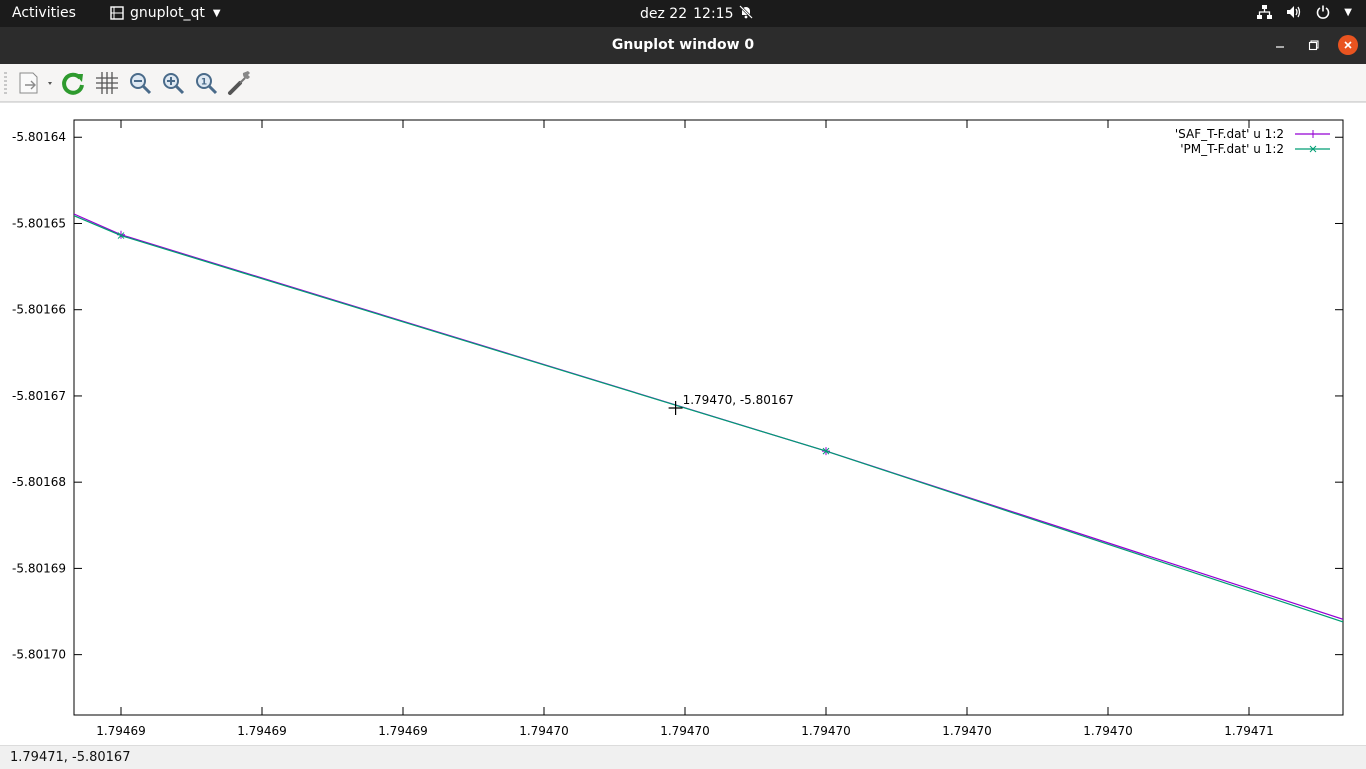  Describe the element at coordinates (39, 568) in the screenshot. I see `y-tick-label: -5.80169` at that location.